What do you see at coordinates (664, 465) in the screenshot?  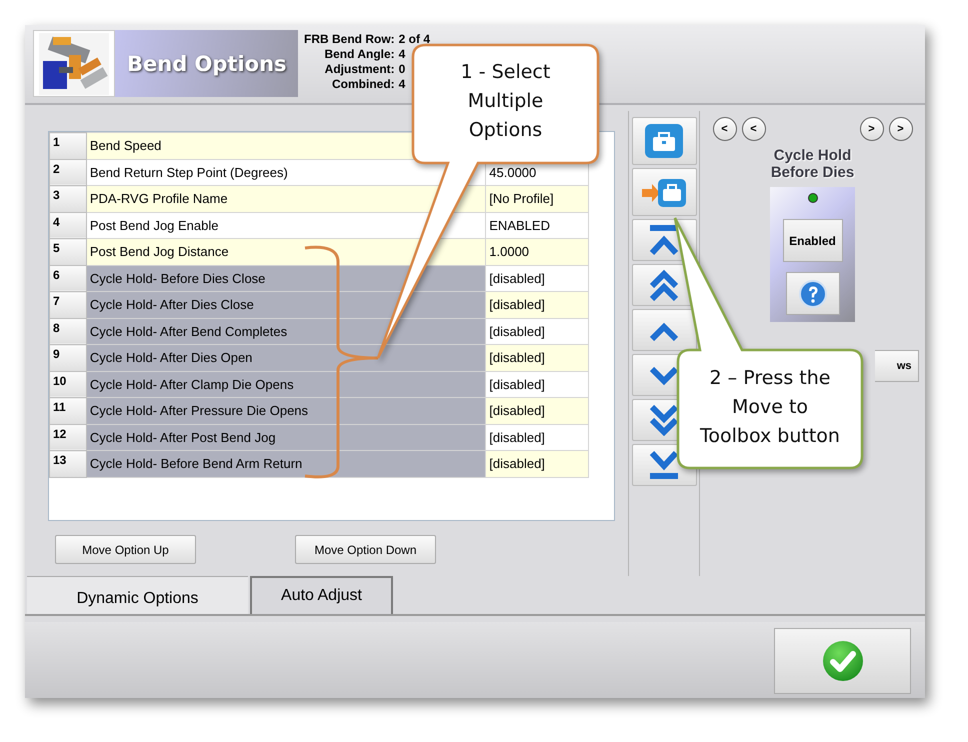 I see `move-bottom-icon` at bounding box center [664, 465].